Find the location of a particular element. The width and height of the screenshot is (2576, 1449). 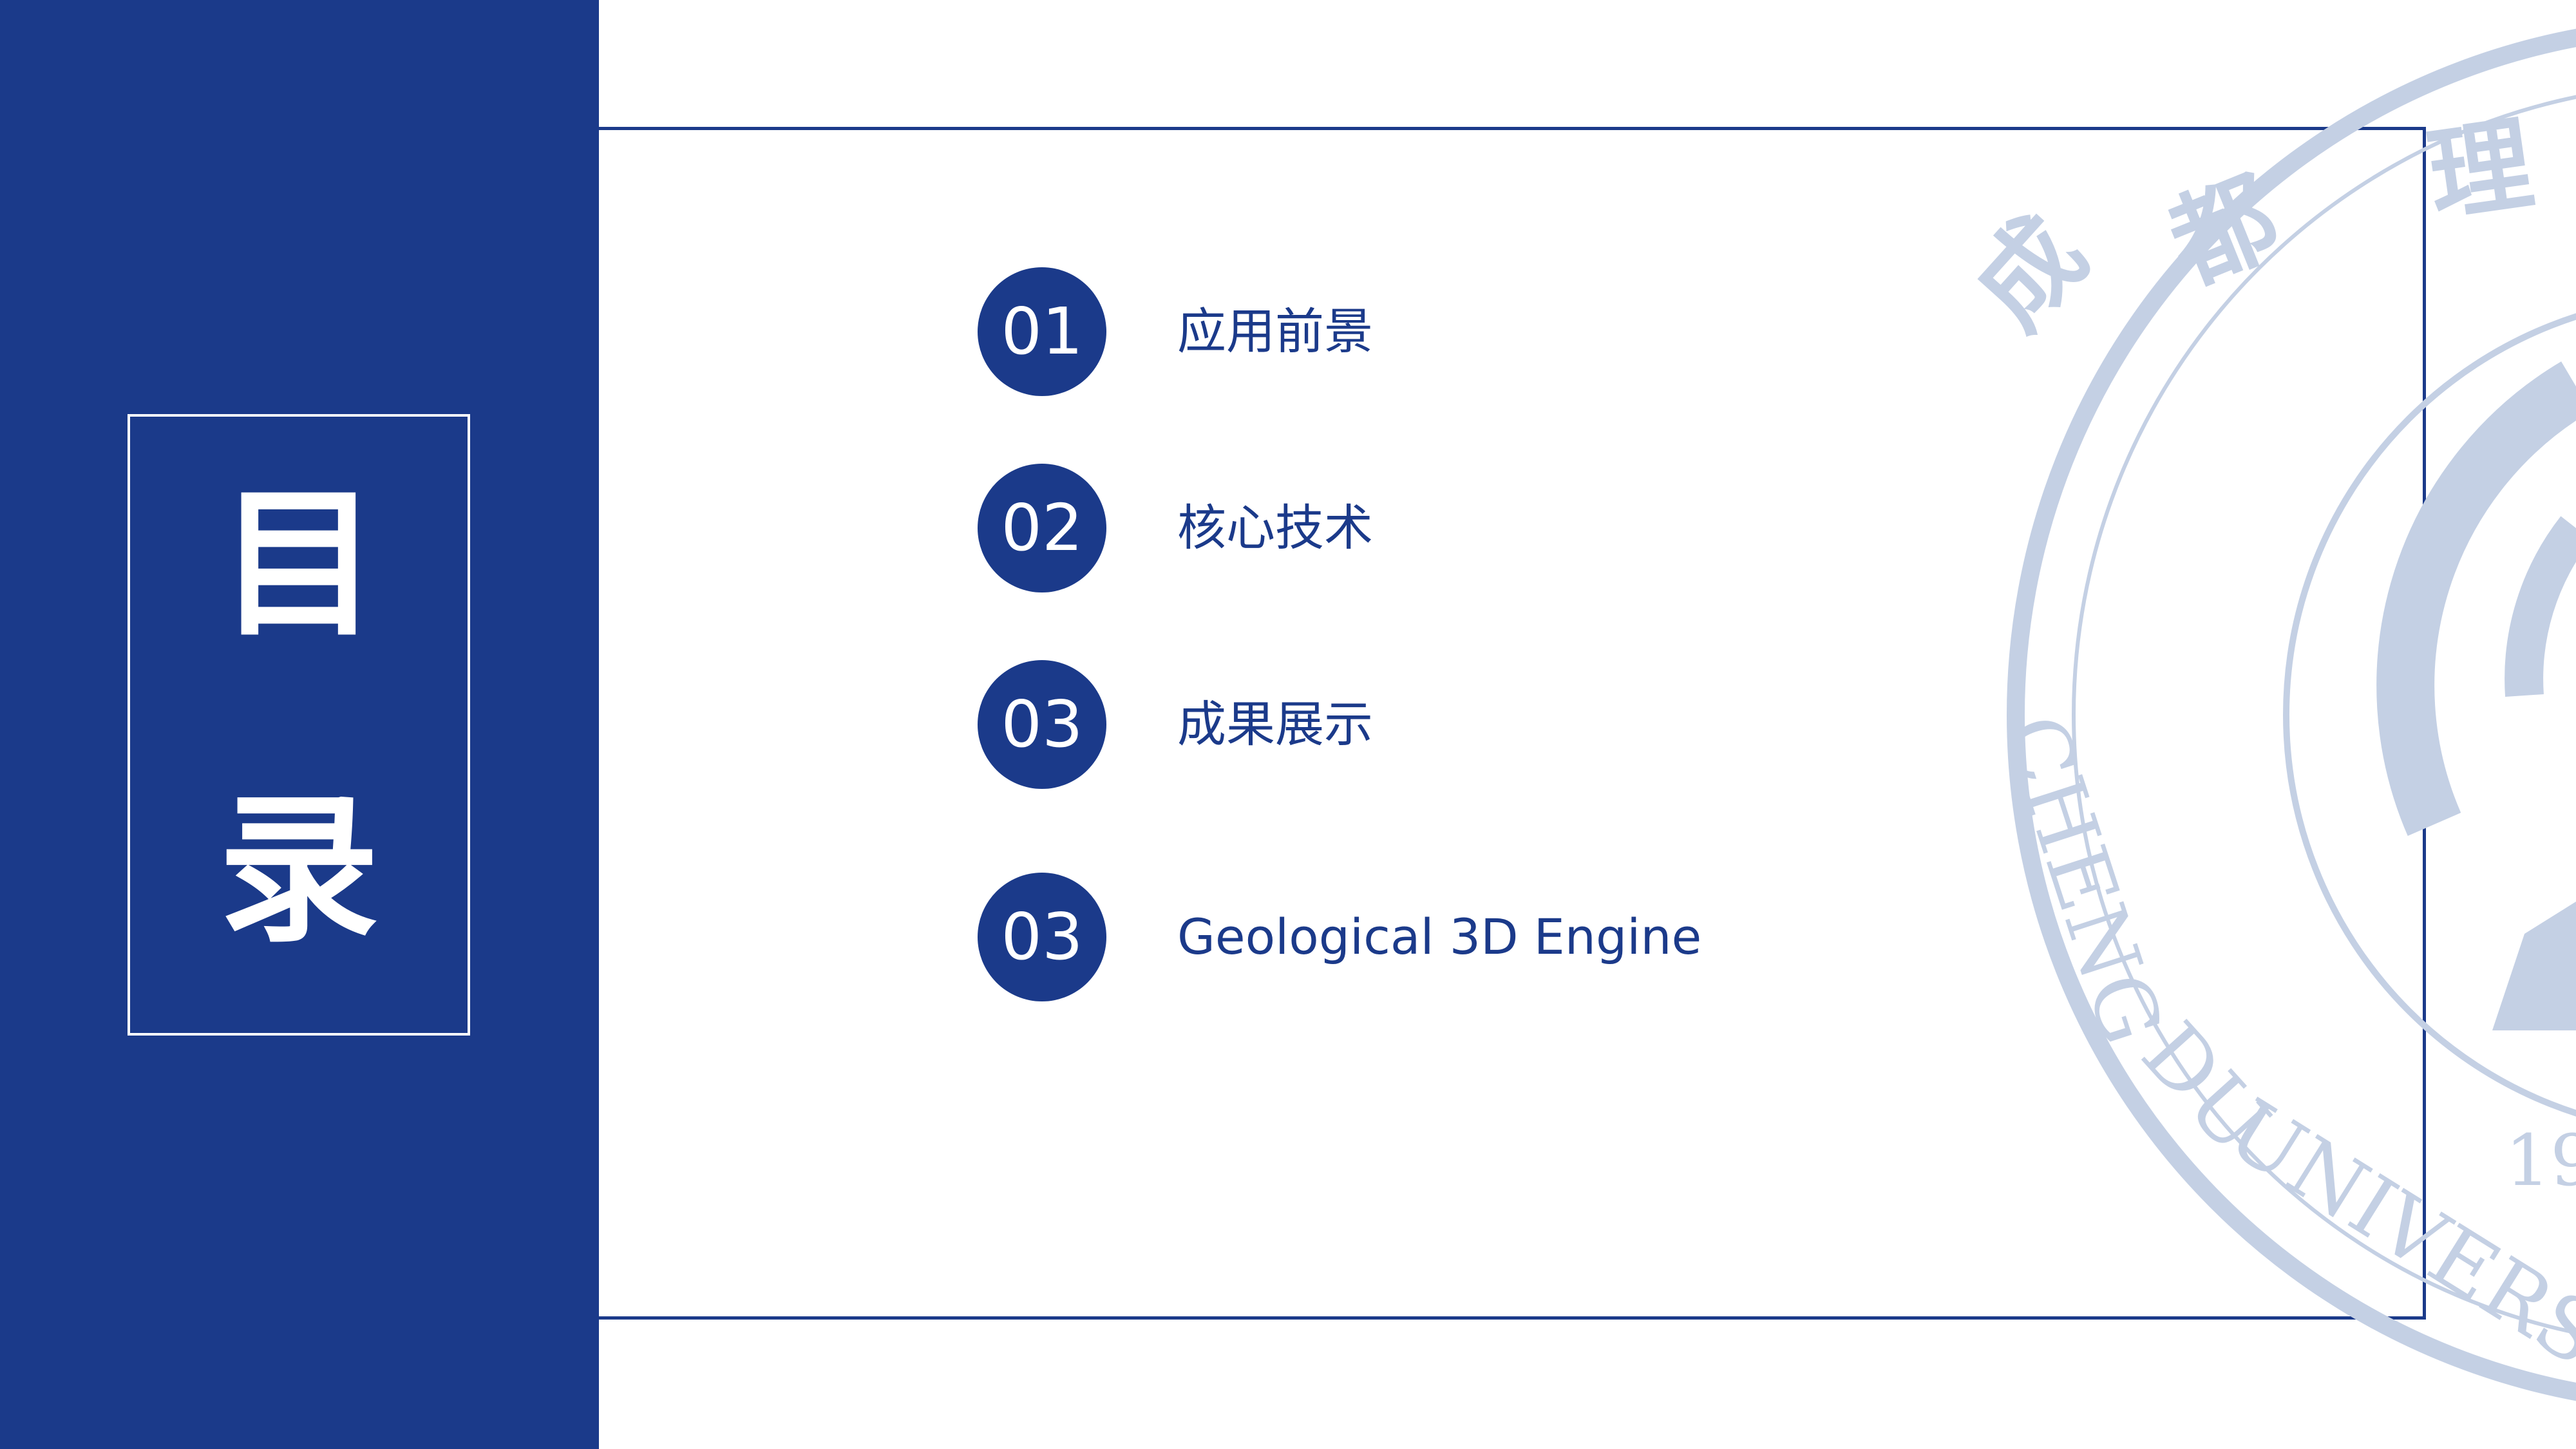

title-char-2: 录 is located at coordinates (298, 871).